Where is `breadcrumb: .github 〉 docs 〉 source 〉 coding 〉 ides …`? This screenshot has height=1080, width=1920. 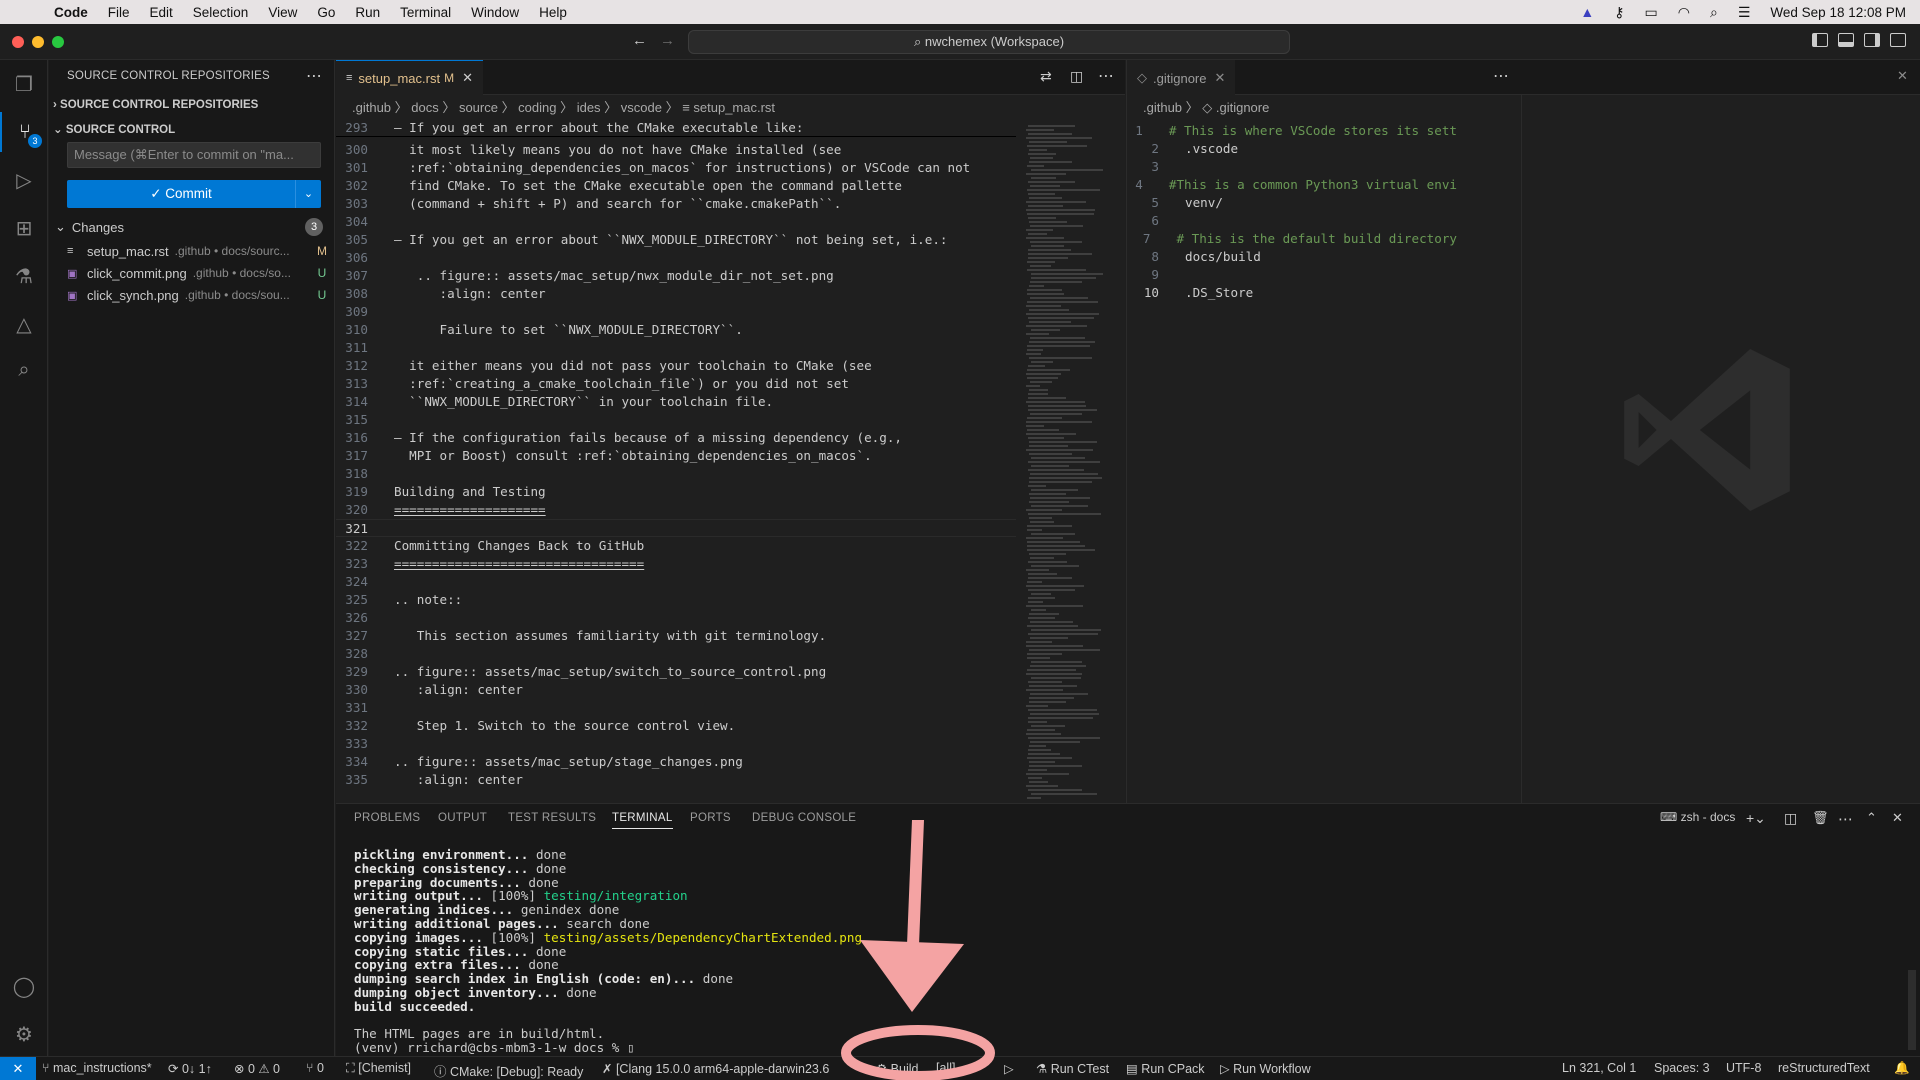 breadcrumb: .github 〉 docs 〉 source 〉 coding 〉 ides … is located at coordinates (563, 108).